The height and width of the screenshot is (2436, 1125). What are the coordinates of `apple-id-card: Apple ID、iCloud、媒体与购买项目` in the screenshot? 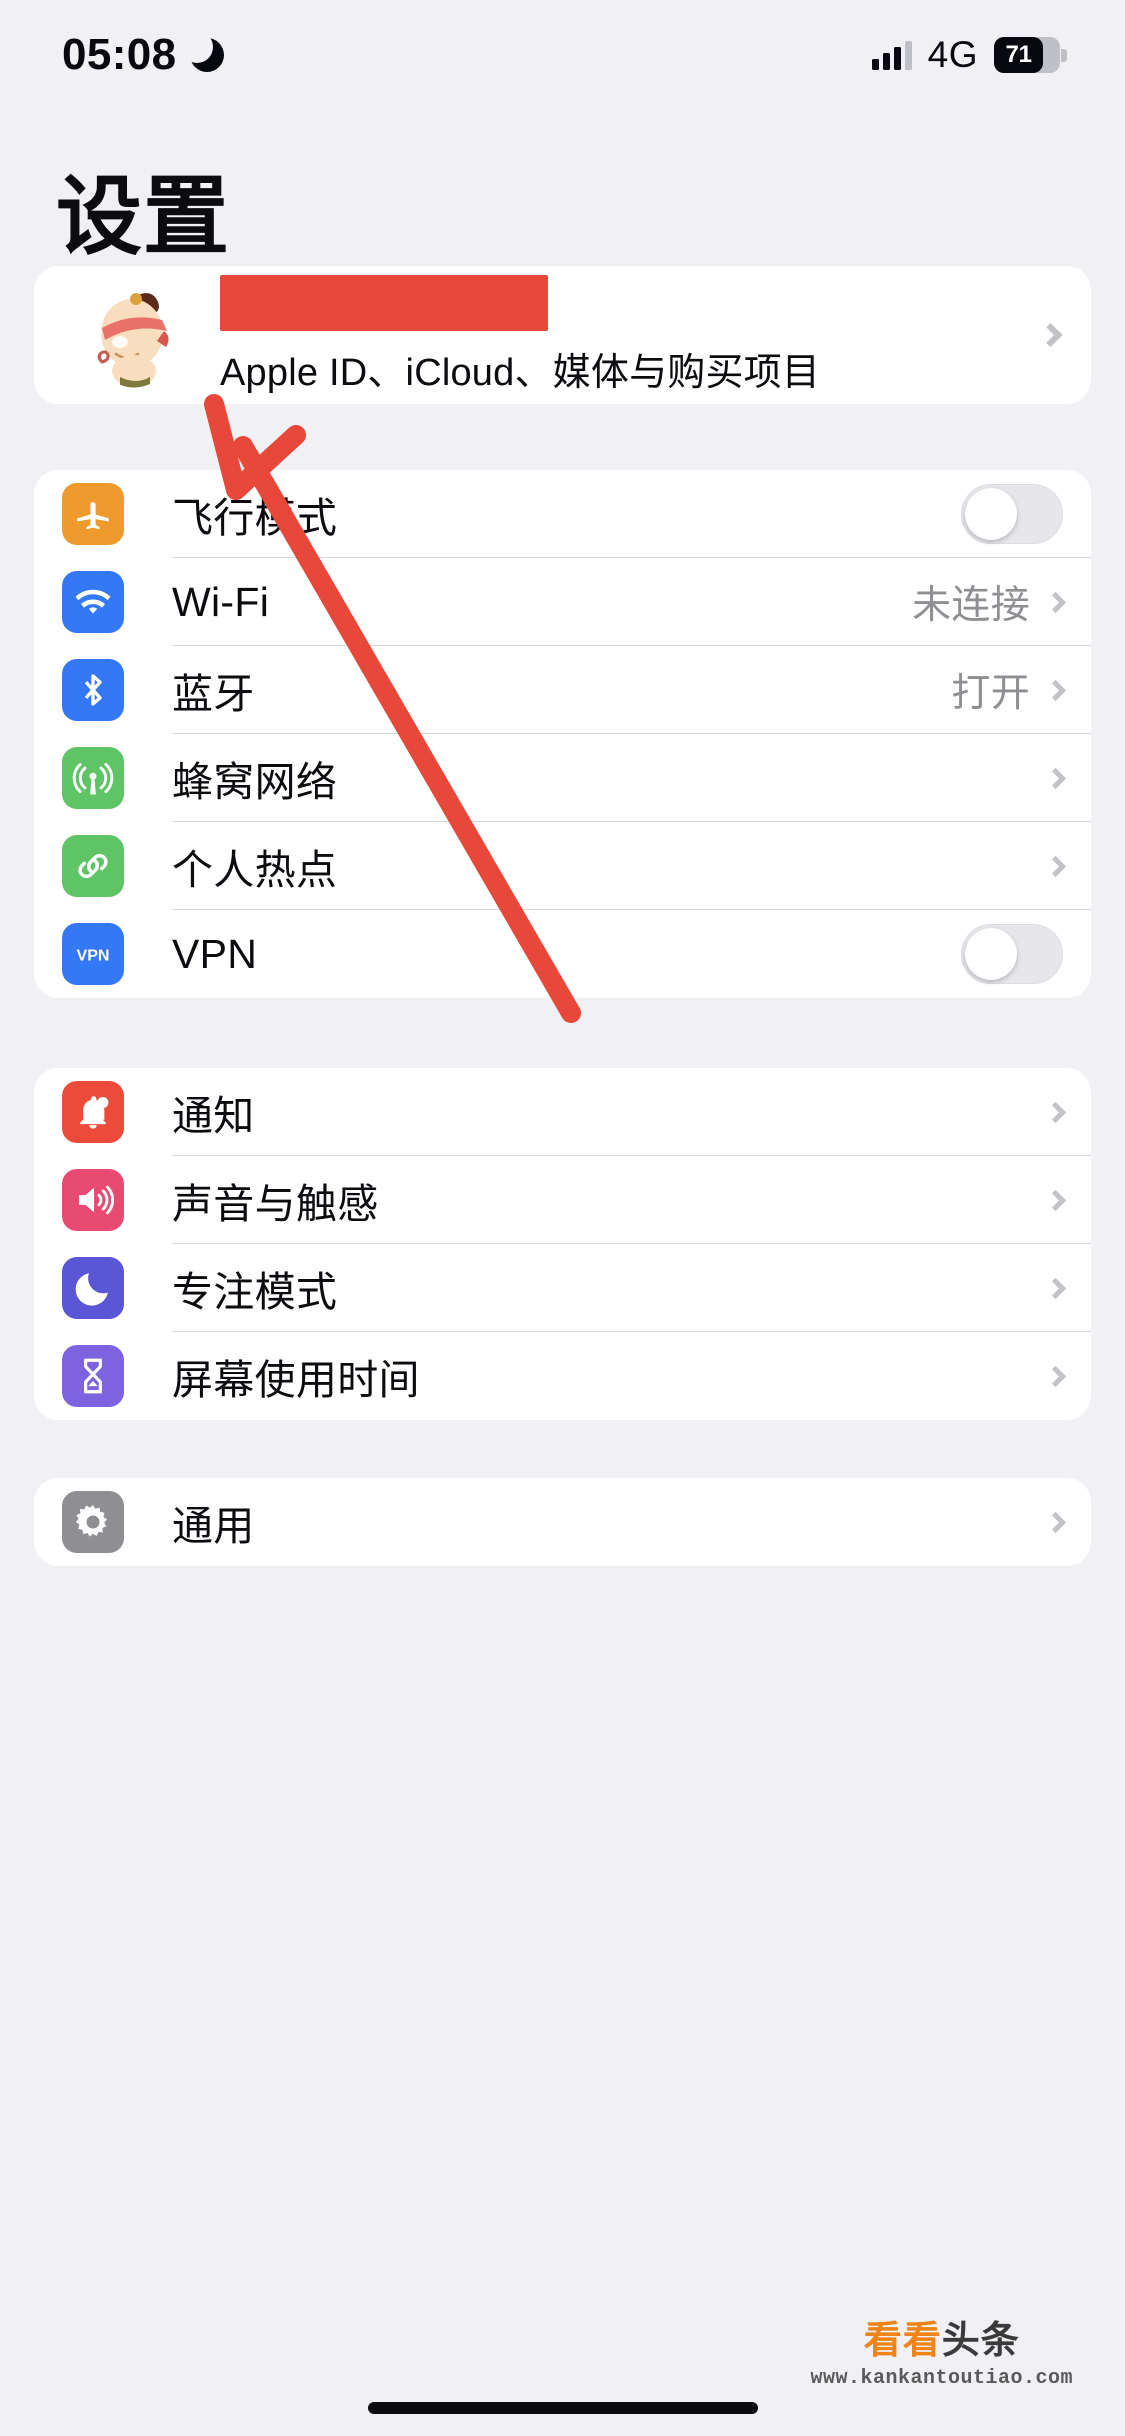 It's located at (562, 335).